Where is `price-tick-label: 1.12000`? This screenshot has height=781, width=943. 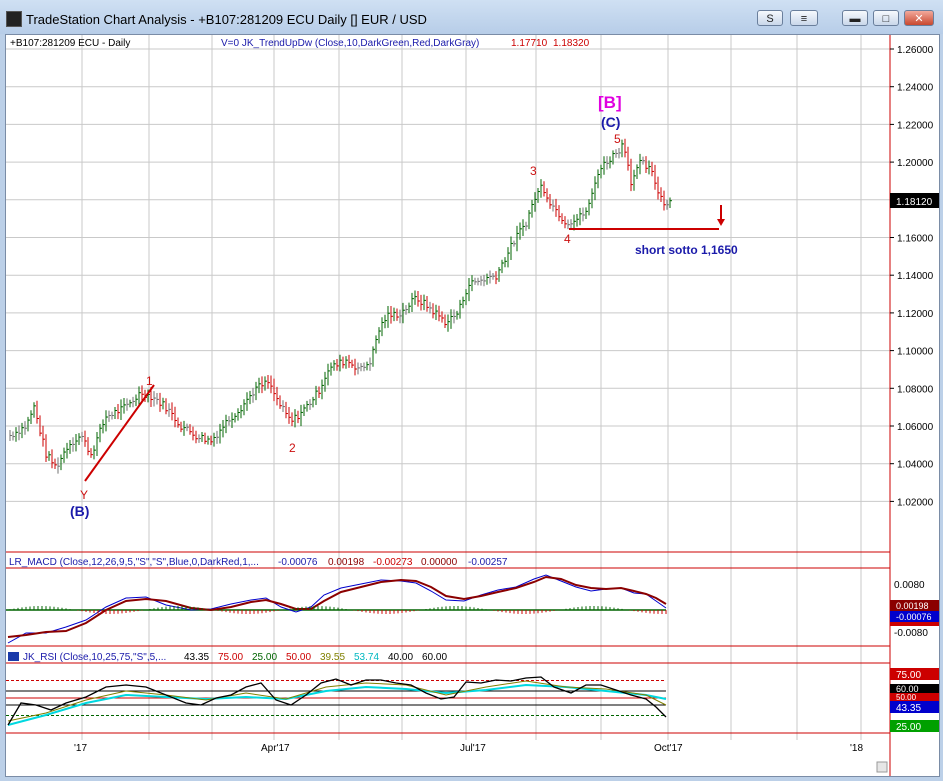
price-tick-label: 1.12000 is located at coordinates (915, 314).